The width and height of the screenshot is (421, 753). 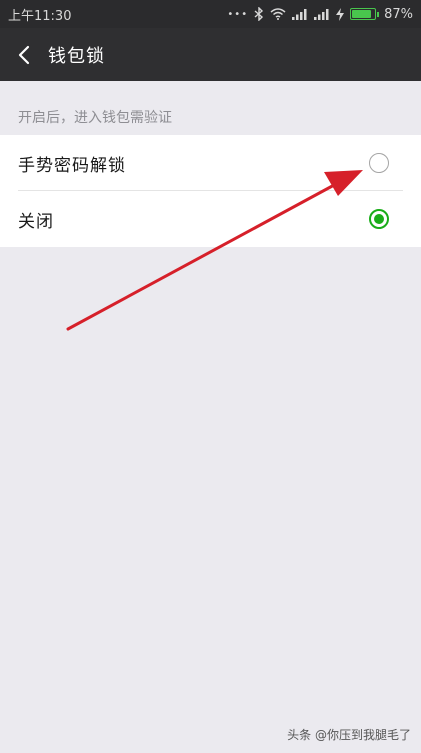 What do you see at coordinates (259, 14) in the screenshot?
I see `bluetooth-icon` at bounding box center [259, 14].